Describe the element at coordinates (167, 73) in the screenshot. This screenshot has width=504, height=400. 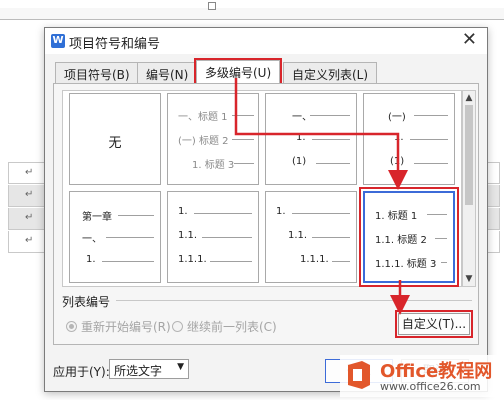
I see `tab-numbering: 编号(N)` at that location.